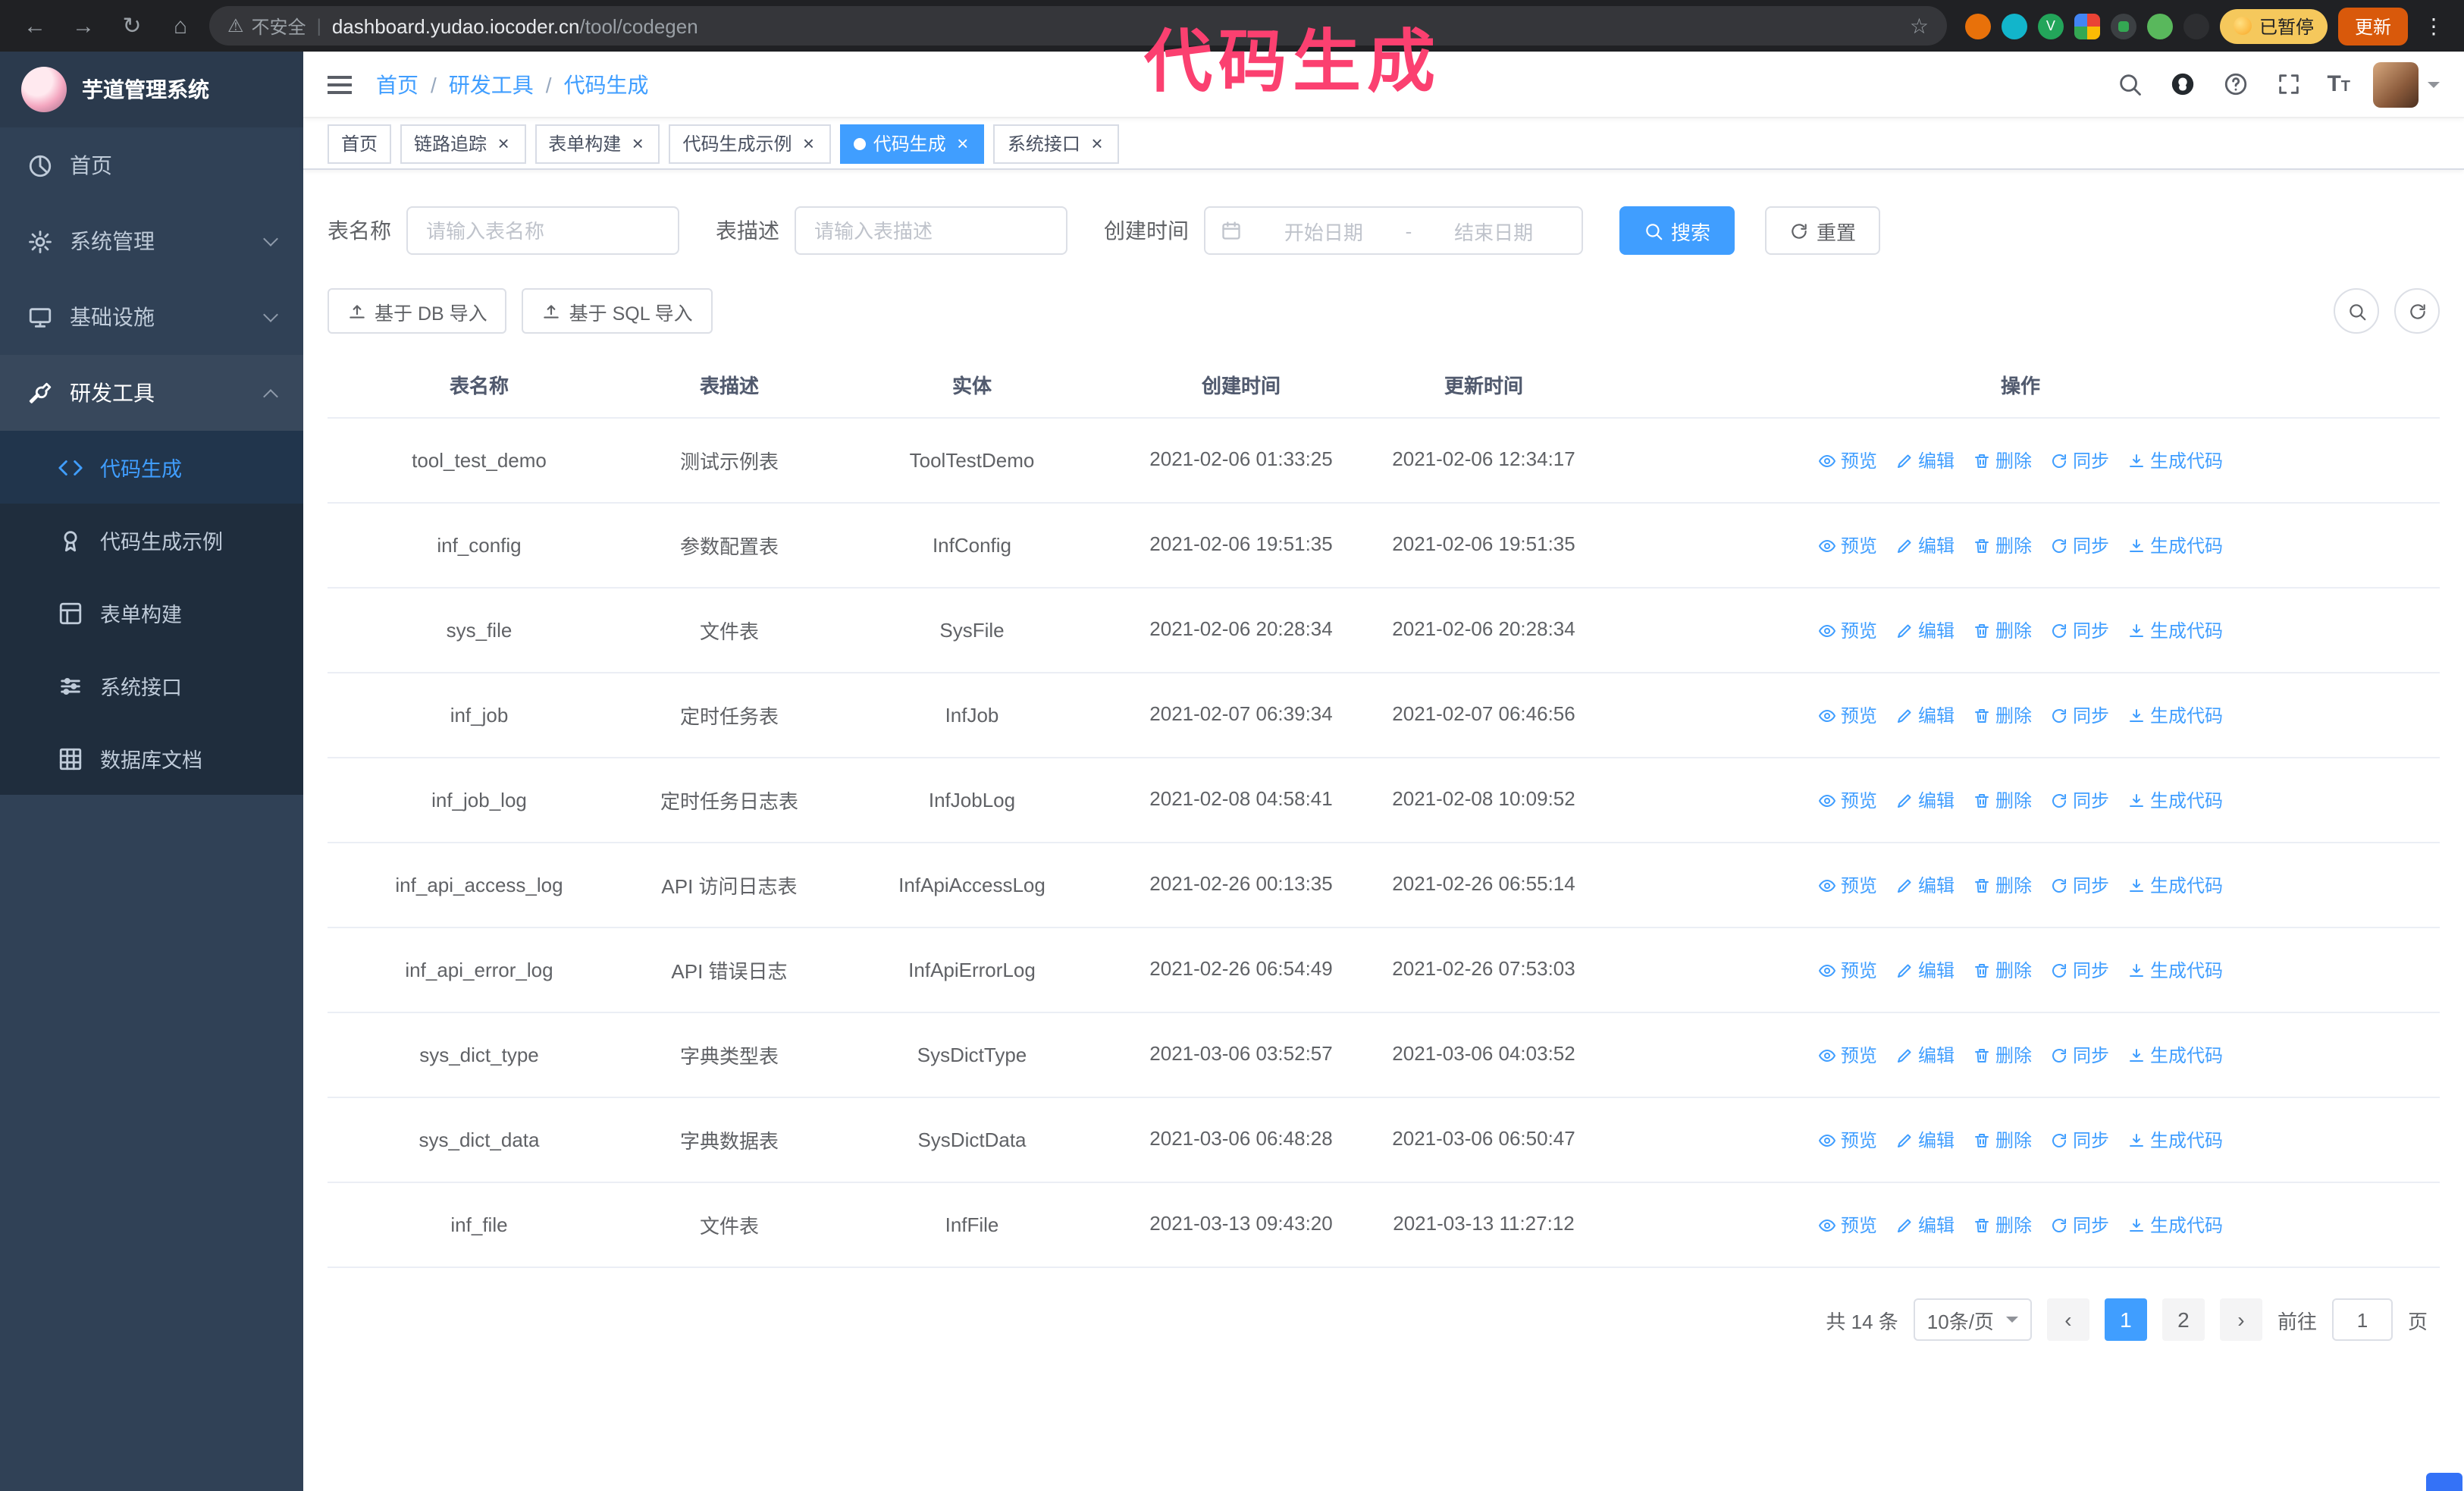 This screenshot has width=2464, height=1491. Describe the element at coordinates (1056, 143) in the screenshot. I see `tab: 系统接口 ×` at that location.